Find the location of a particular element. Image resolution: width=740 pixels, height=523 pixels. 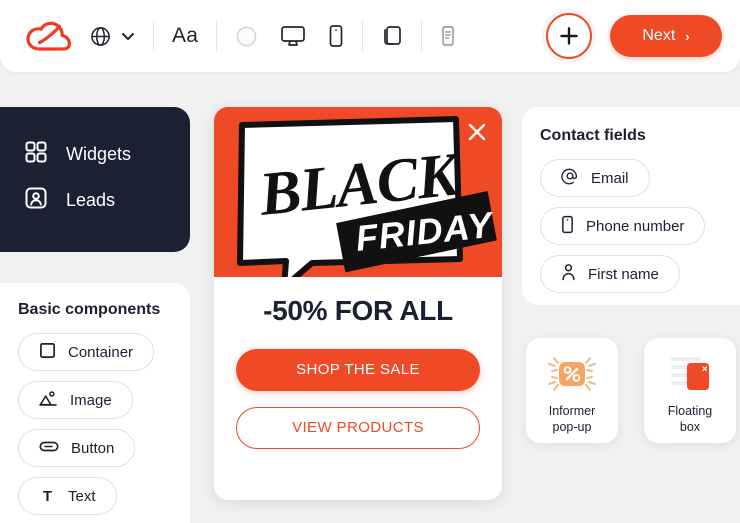

plus-icon is located at coordinates (569, 36).